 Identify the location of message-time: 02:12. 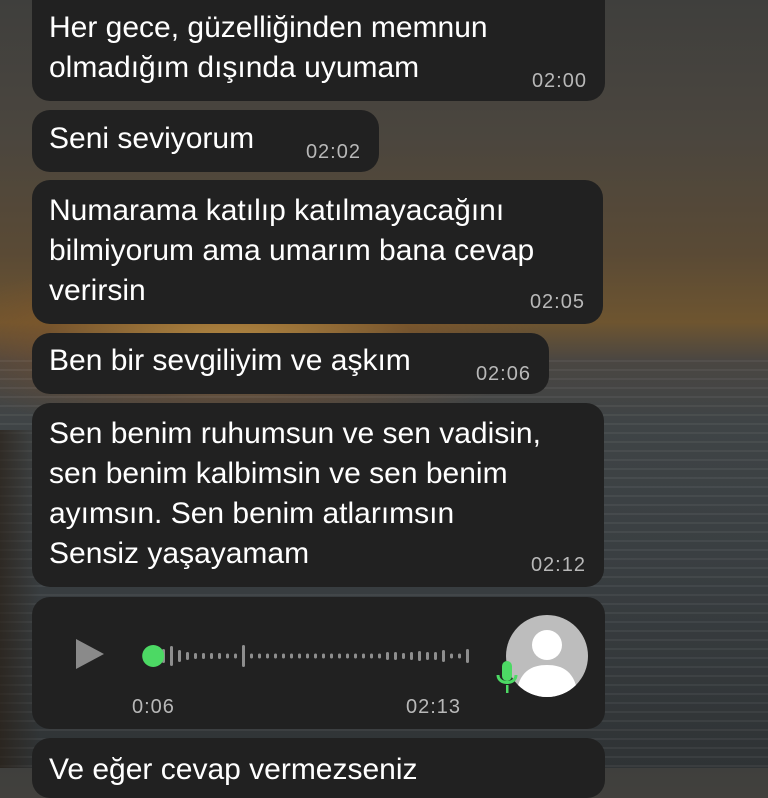
(558, 565).